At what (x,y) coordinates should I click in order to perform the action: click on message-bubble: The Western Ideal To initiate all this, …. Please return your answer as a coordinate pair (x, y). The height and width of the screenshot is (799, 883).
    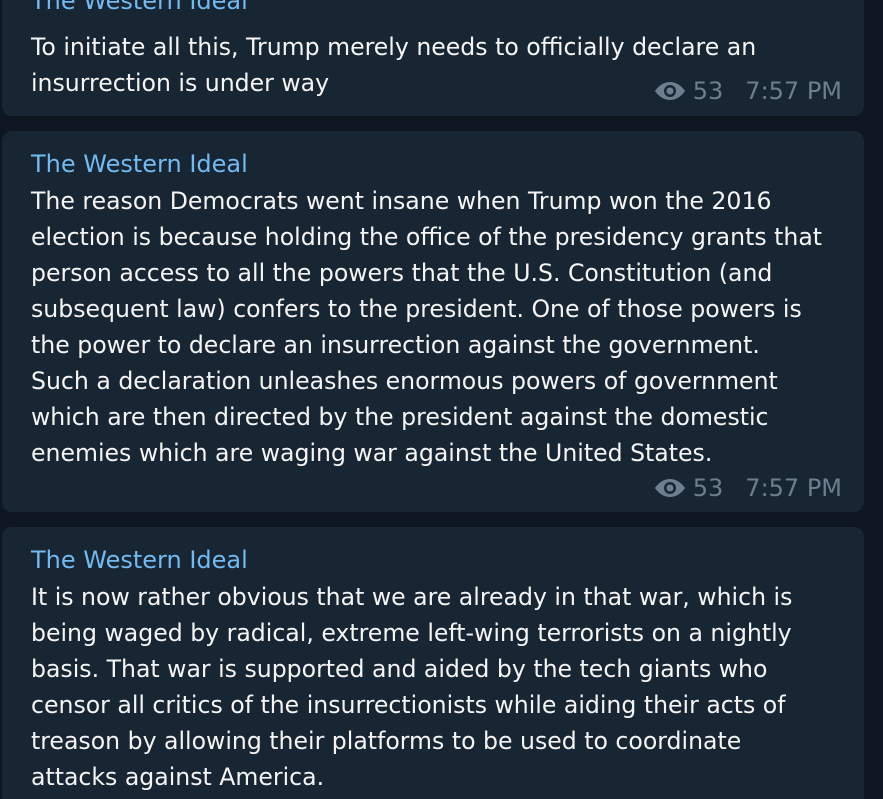
    Looking at the image, I should click on (433, 58).